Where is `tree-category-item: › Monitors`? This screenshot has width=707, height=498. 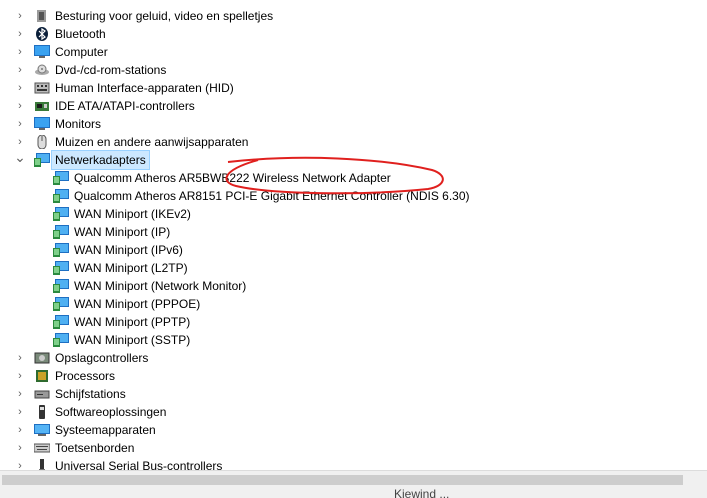 tree-category-item: › Monitors is located at coordinates (353, 124).